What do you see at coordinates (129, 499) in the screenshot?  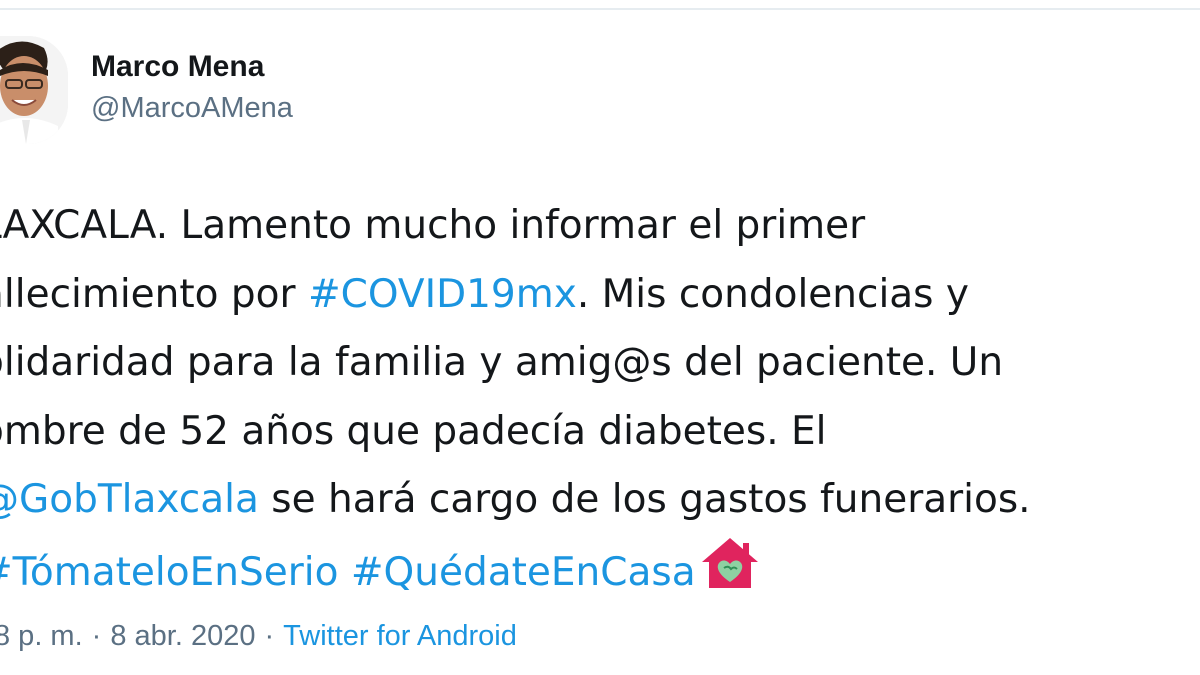 I see `mention-gobtlaxcala-link: @GobTlaxcala` at bounding box center [129, 499].